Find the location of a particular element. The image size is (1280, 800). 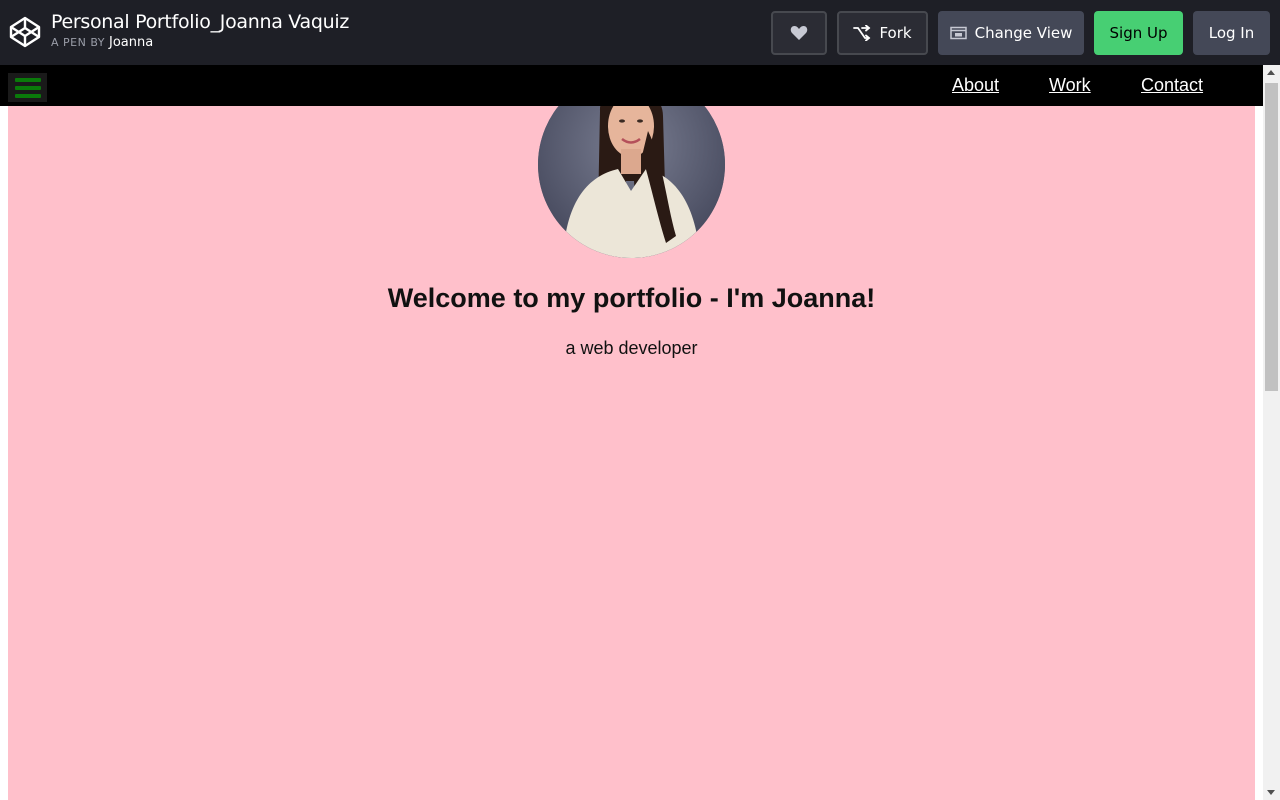

heart-icon is located at coordinates (799, 33).